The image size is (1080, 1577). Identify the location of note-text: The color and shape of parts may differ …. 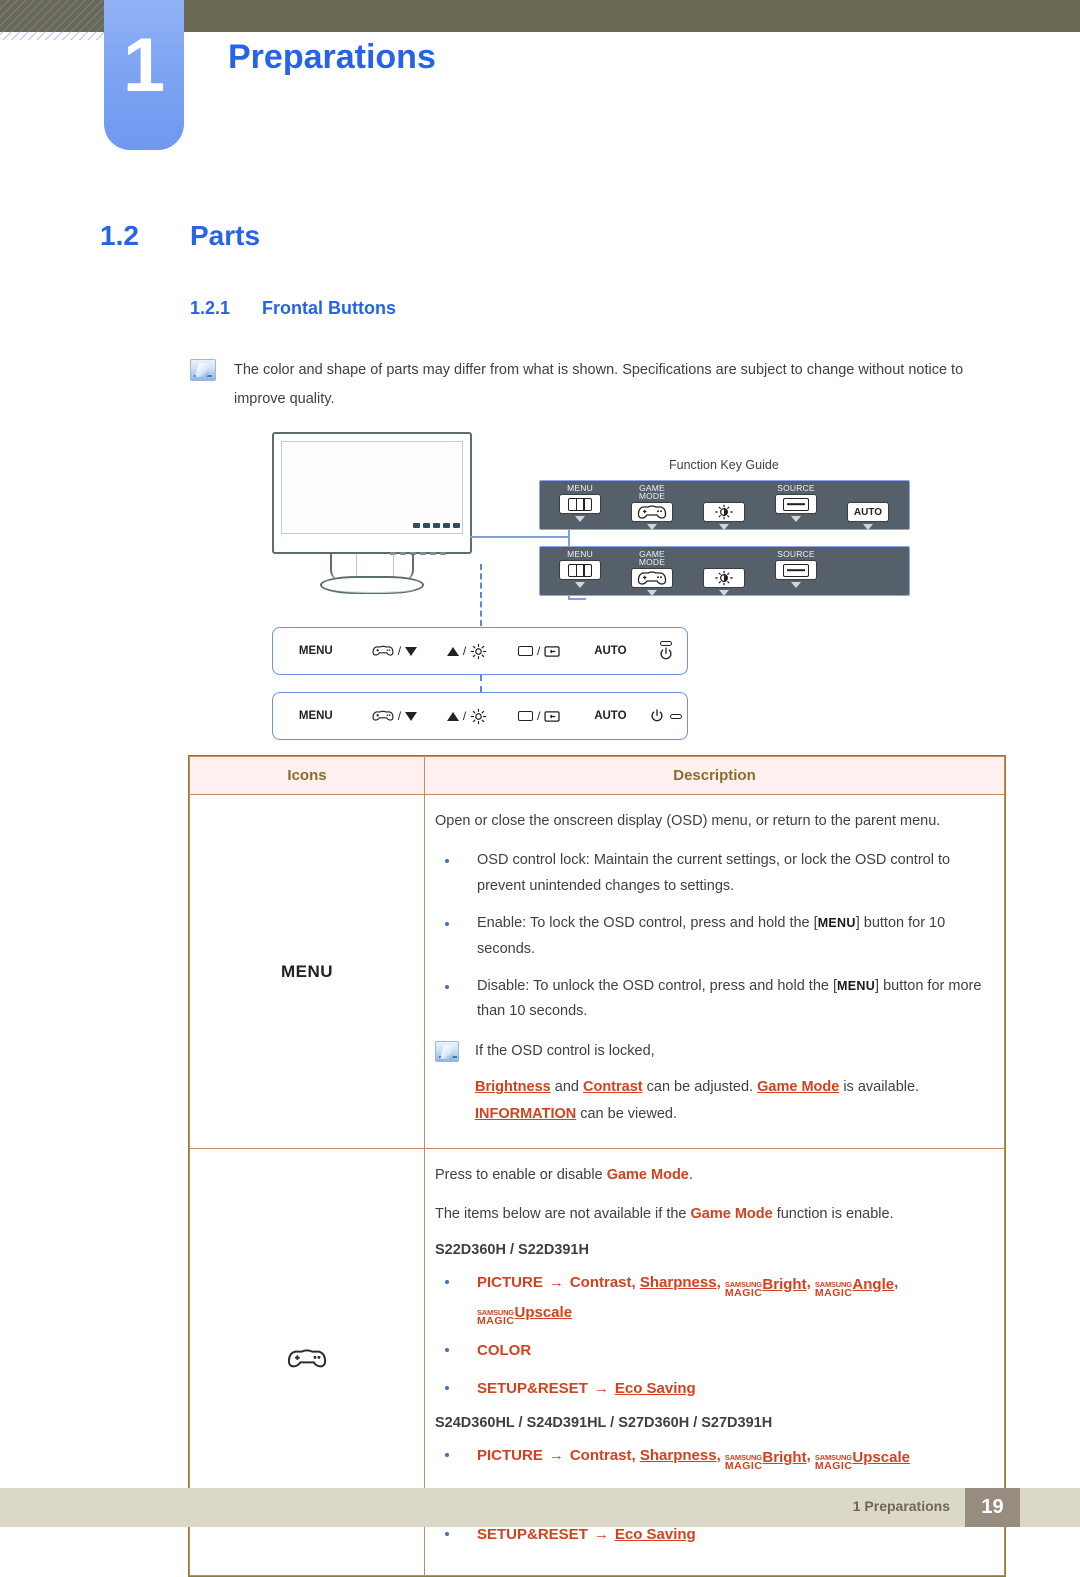
(599, 384).